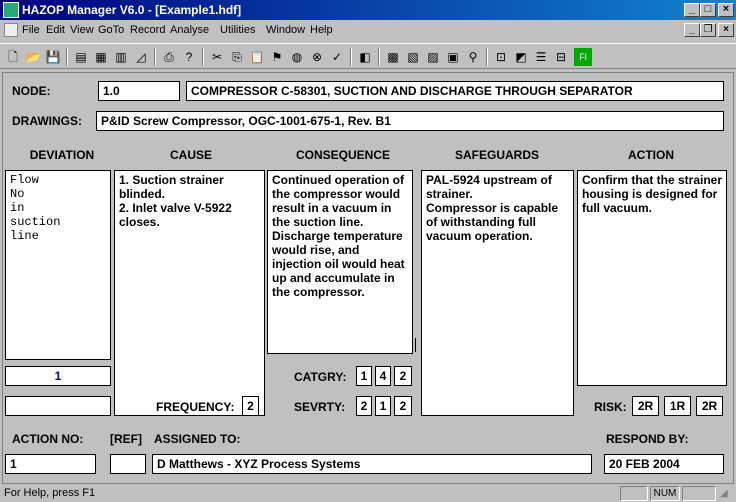 This screenshot has width=736, height=502. I want to click on risk-field-2: 1R, so click(677, 406).